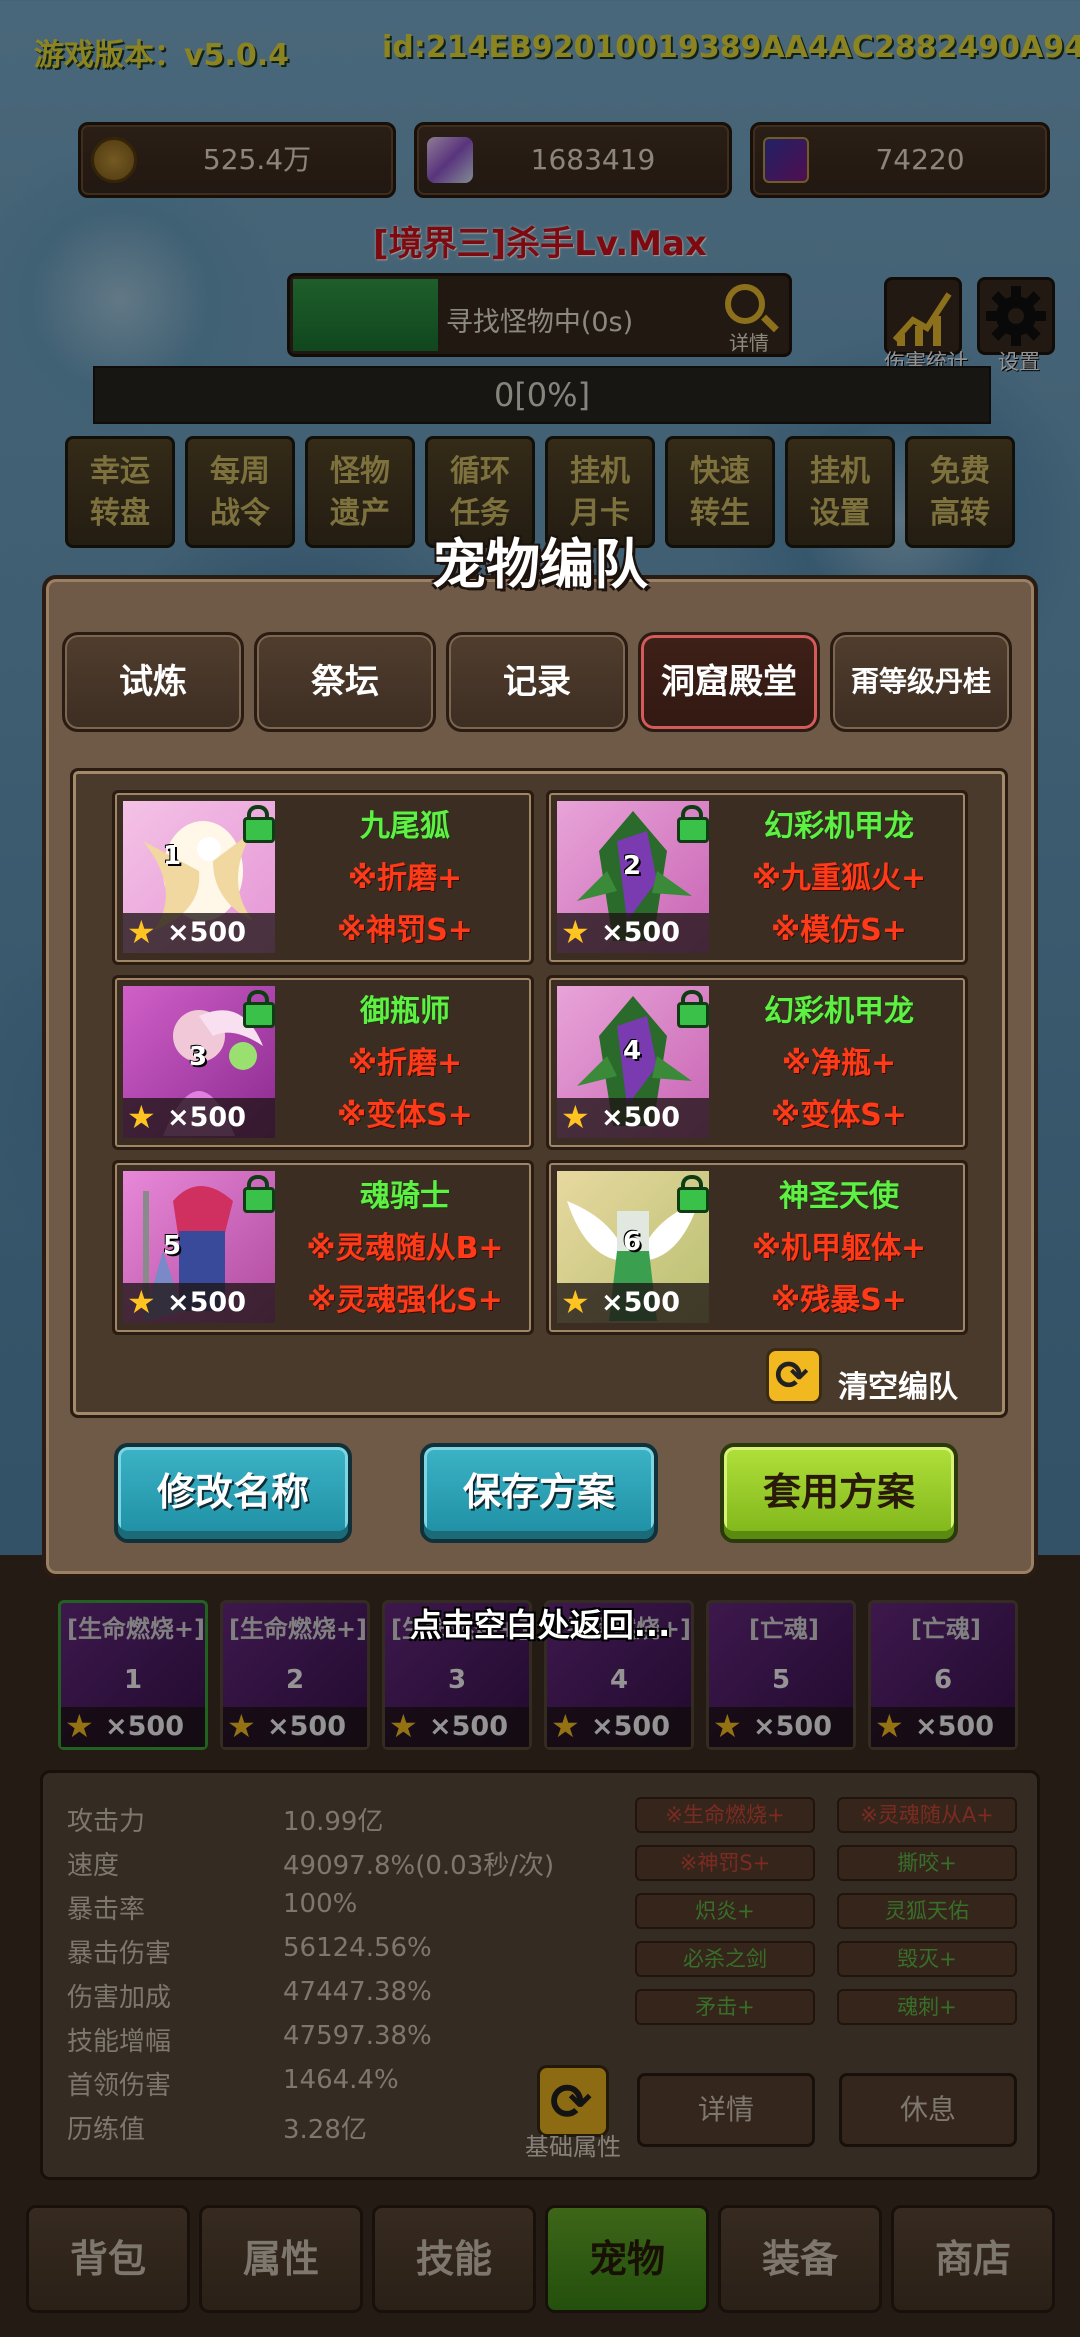  What do you see at coordinates (839, 1063) in the screenshot?
I see `pet-skill-1: ※净瓶+` at bounding box center [839, 1063].